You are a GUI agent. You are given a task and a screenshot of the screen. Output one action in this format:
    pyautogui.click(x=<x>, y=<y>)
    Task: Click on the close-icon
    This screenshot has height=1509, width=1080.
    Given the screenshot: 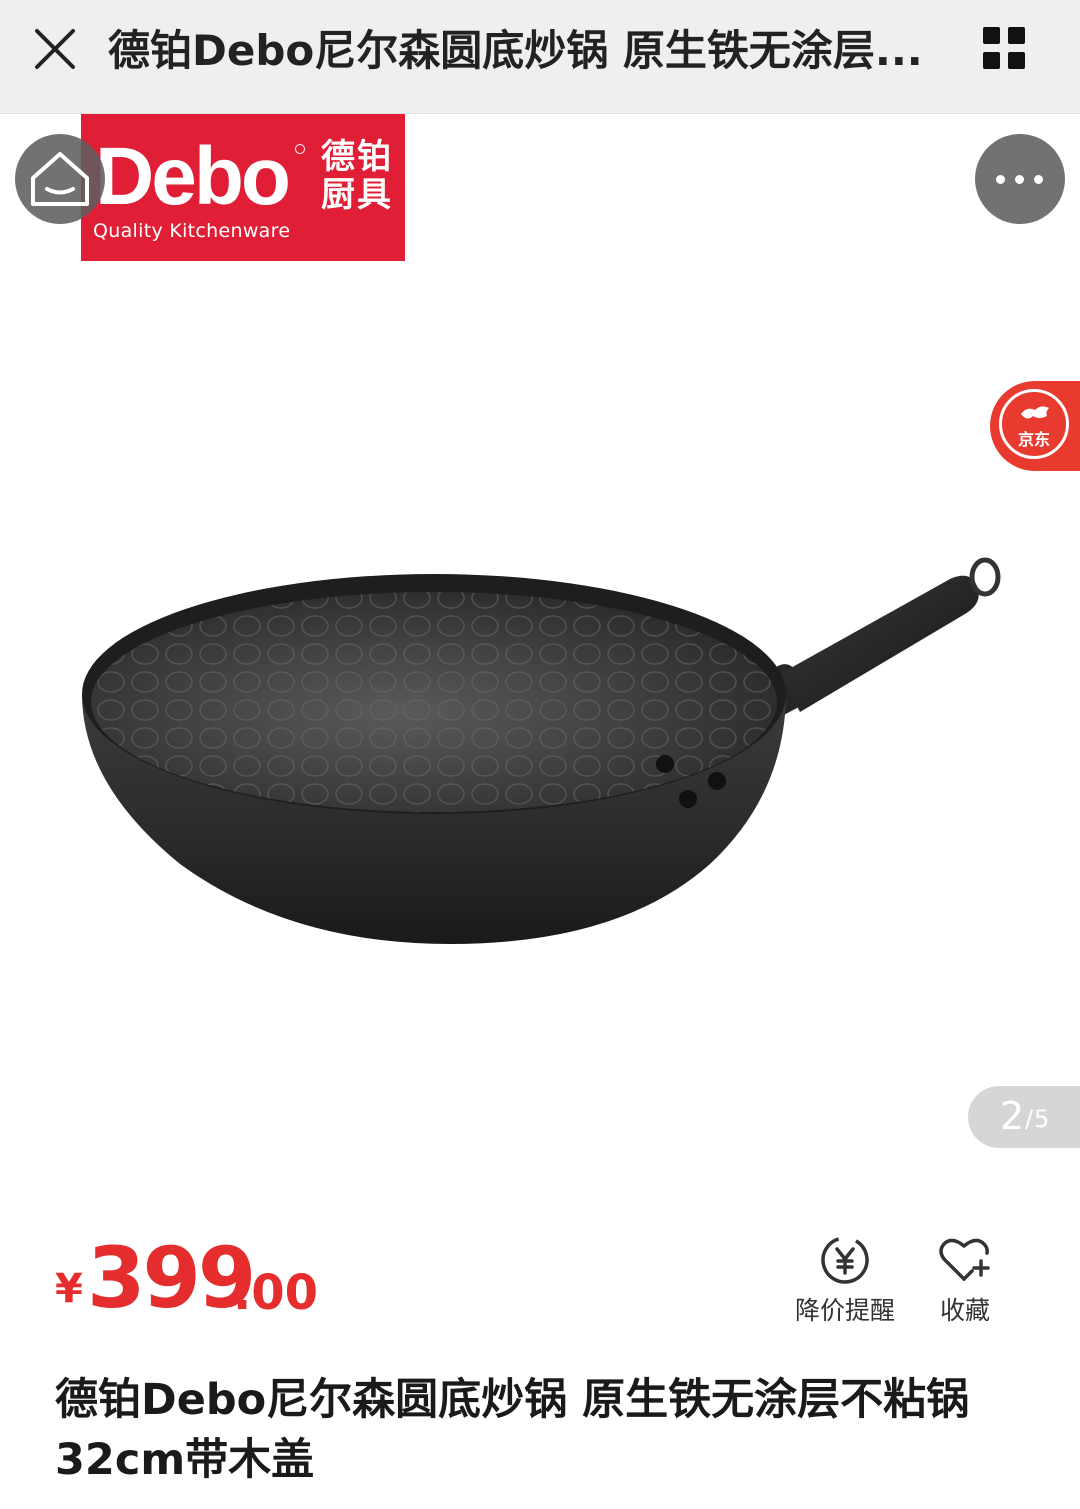 What is the action you would take?
    pyautogui.click(x=55, y=49)
    